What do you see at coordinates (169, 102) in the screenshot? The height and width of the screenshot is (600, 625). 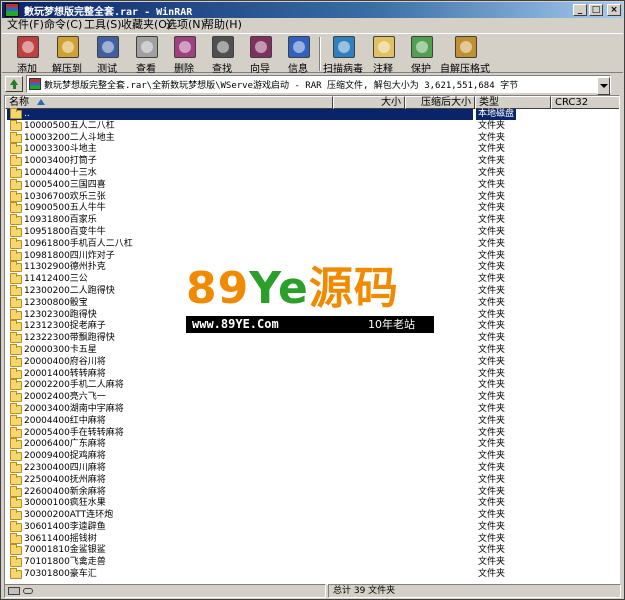 I see `column-name: 名称` at bounding box center [169, 102].